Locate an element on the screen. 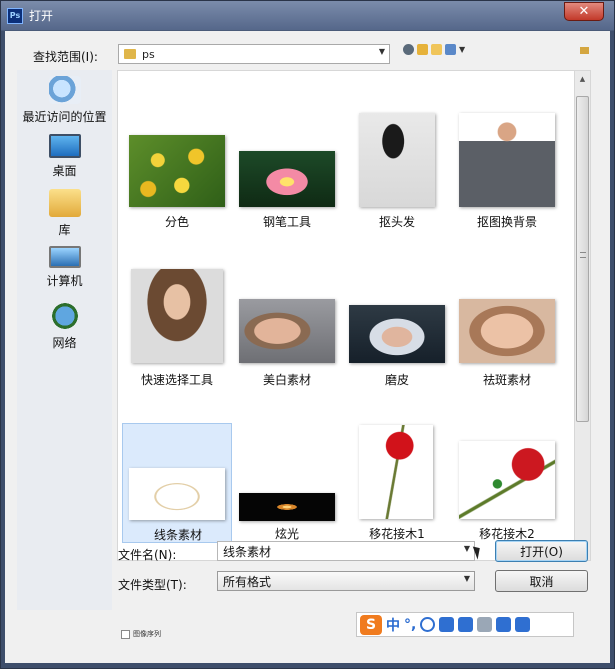  file-tile: 移花接木1 is located at coordinates (397, 483).